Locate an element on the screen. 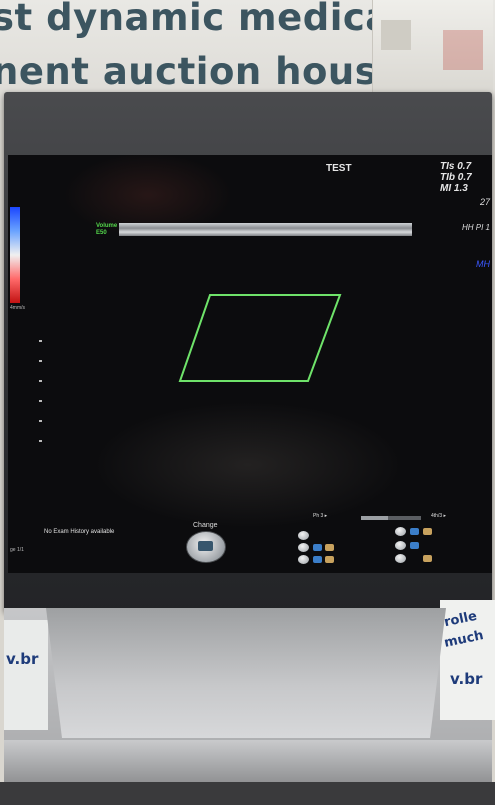  banner-text-line-1: st dynamic medical is located at coordinates (202, 19).